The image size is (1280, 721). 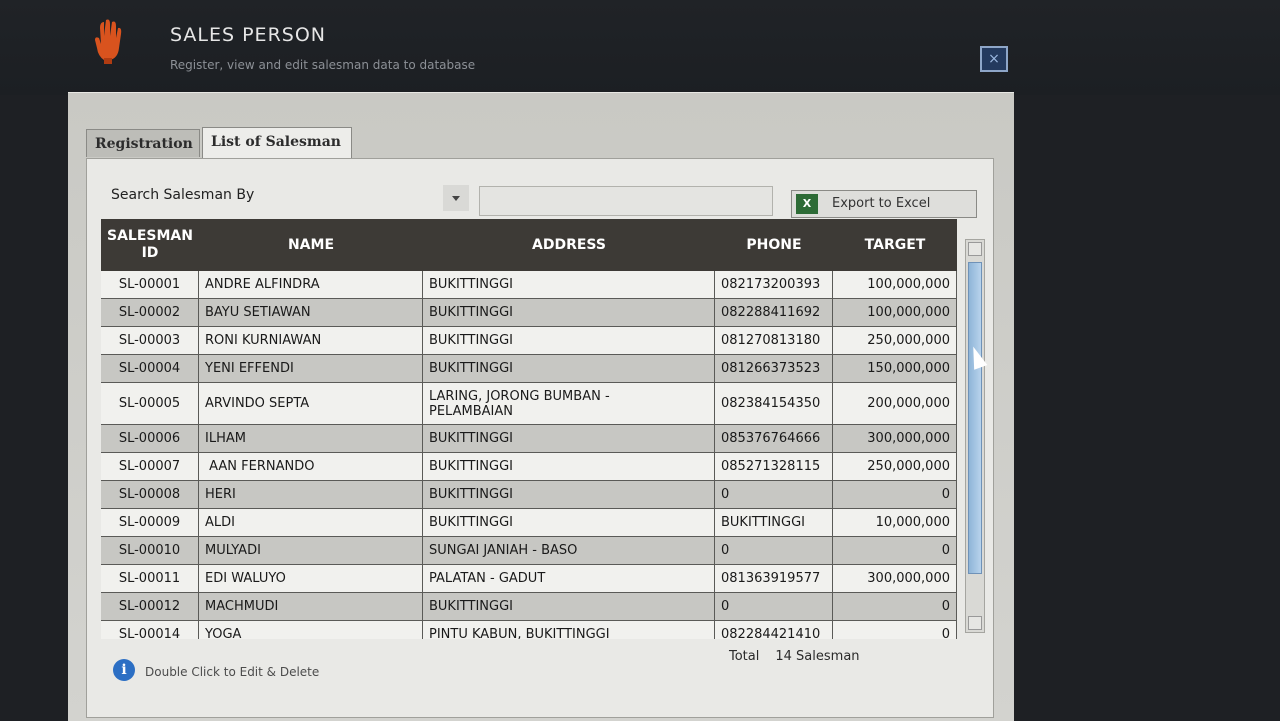 I want to click on cell-name: ARVINDO SEPTA, so click(x=311, y=404).